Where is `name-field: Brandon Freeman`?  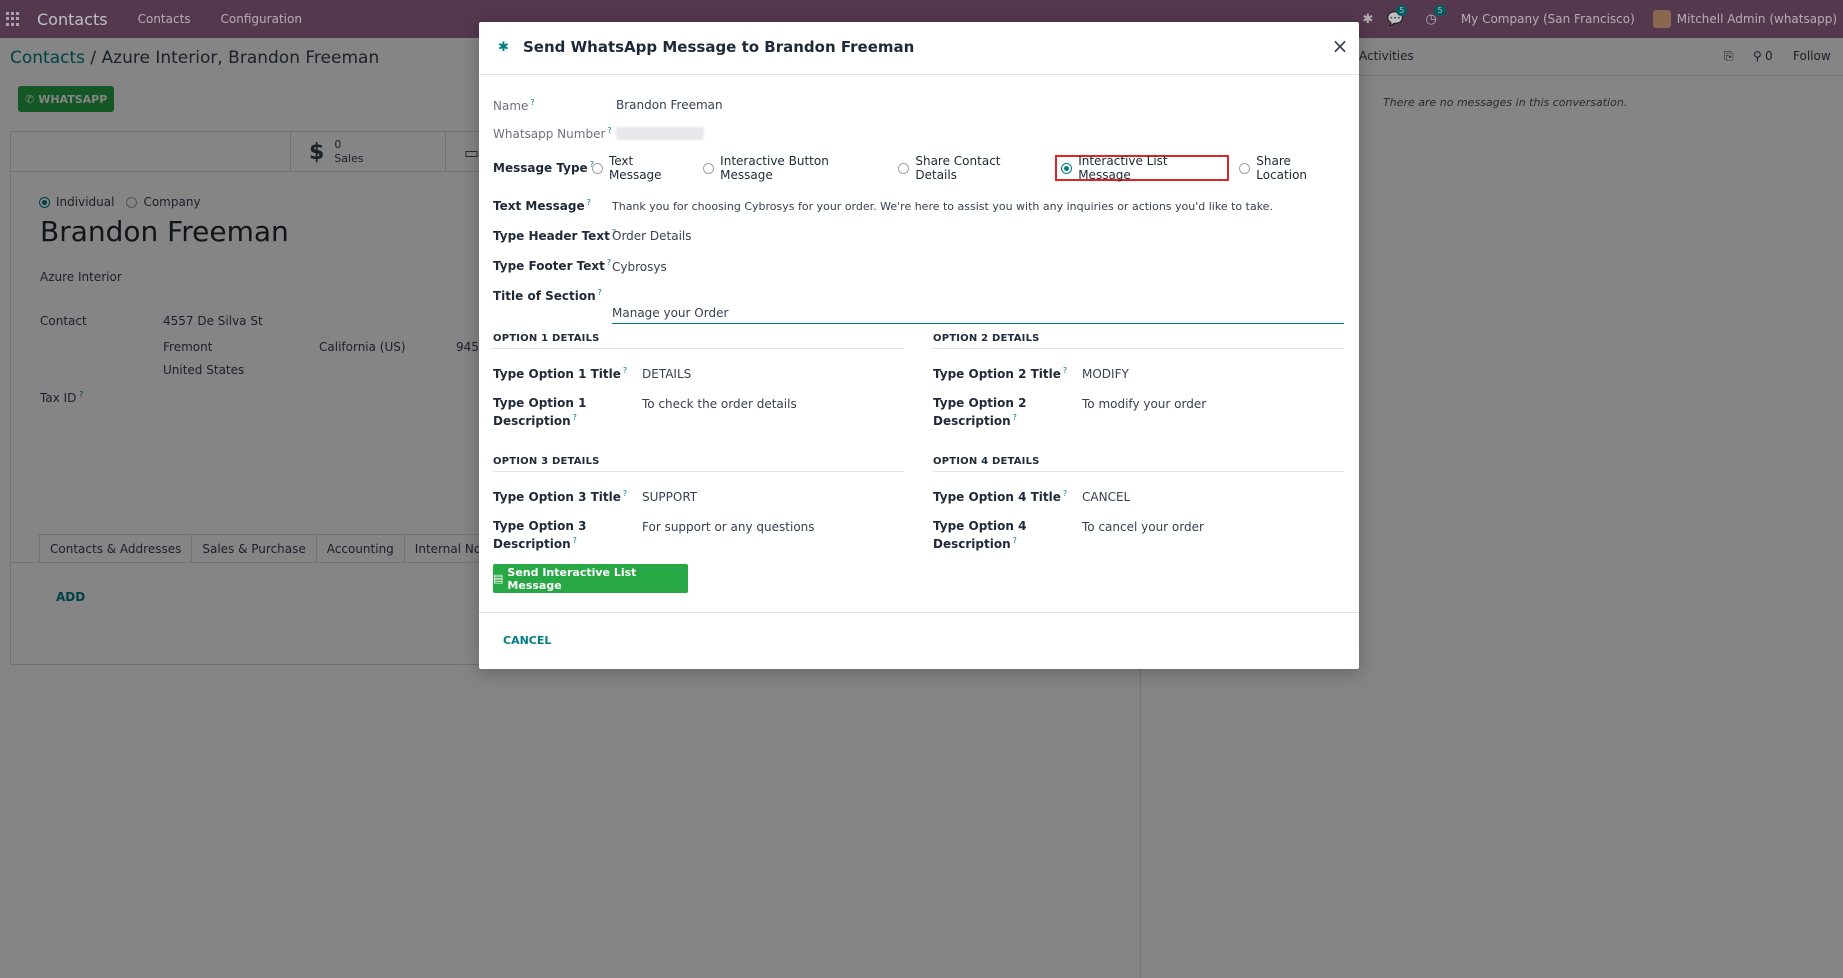
name-field: Brandon Freeman is located at coordinates (669, 105).